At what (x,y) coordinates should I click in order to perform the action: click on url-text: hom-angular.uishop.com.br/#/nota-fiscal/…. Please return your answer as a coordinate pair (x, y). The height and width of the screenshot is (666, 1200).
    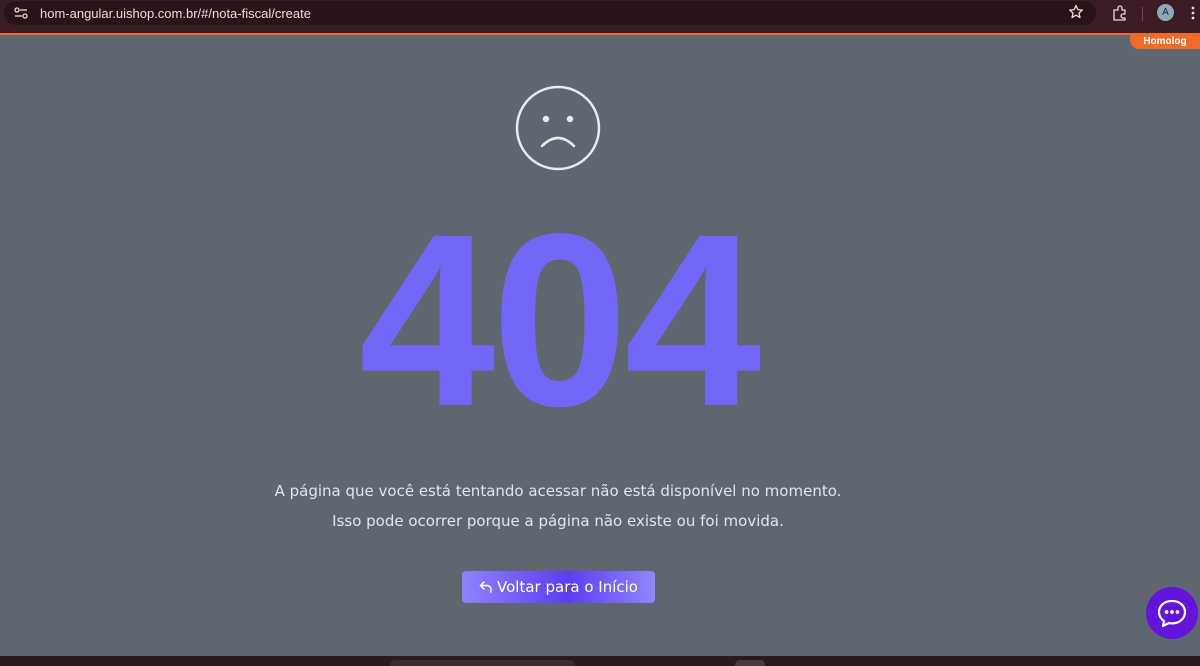
    Looking at the image, I should click on (175, 13).